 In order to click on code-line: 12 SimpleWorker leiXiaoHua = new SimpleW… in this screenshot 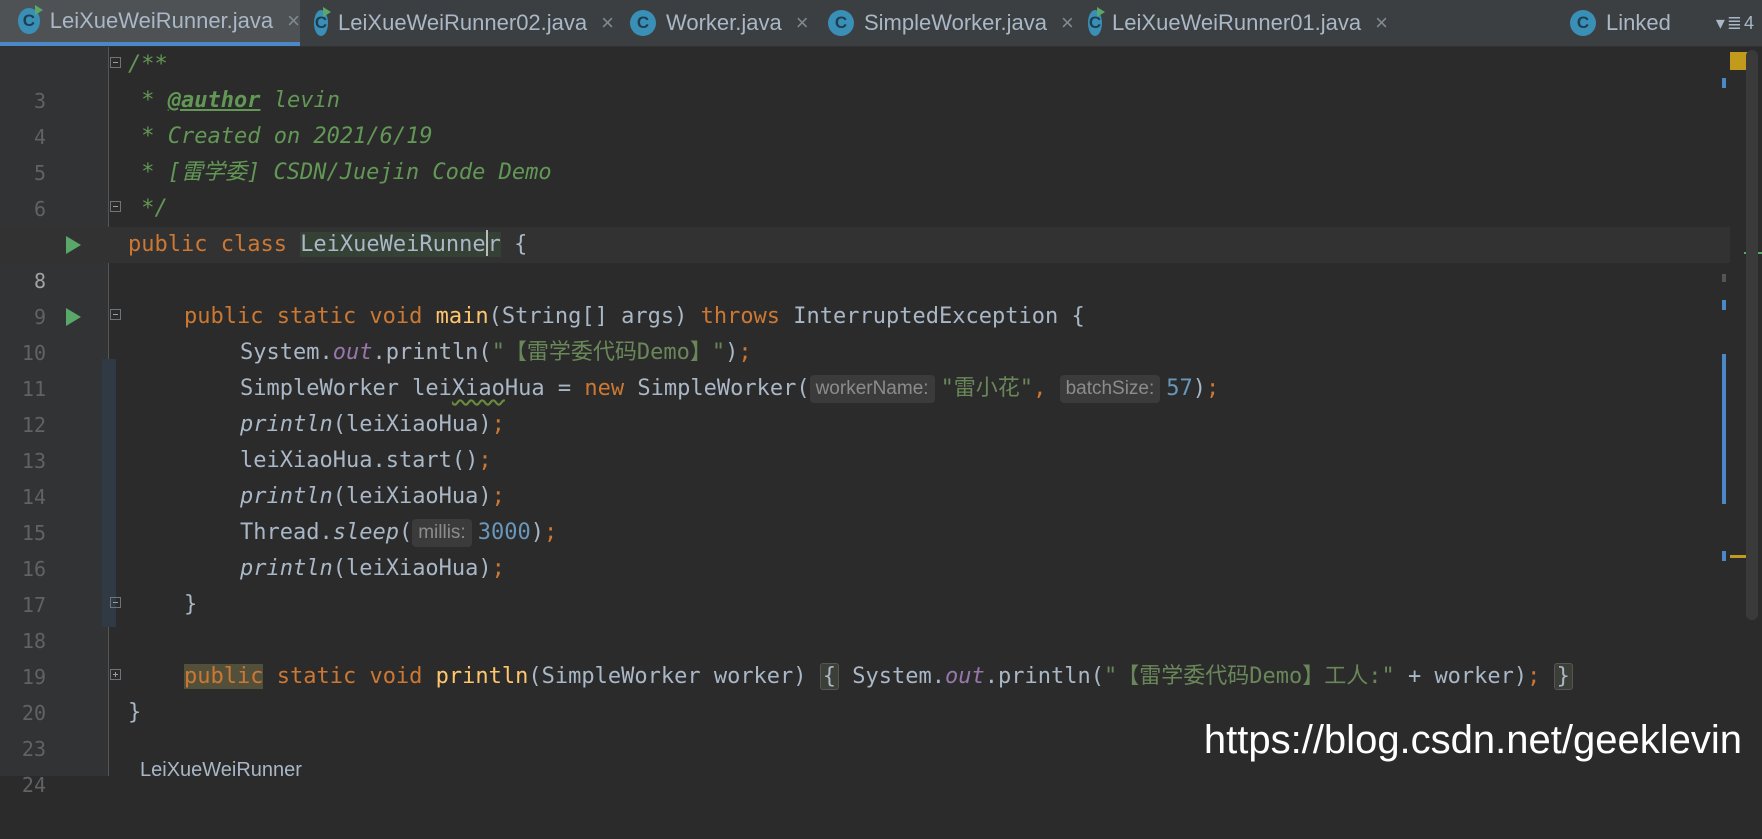, I will do `click(865, 404)`.